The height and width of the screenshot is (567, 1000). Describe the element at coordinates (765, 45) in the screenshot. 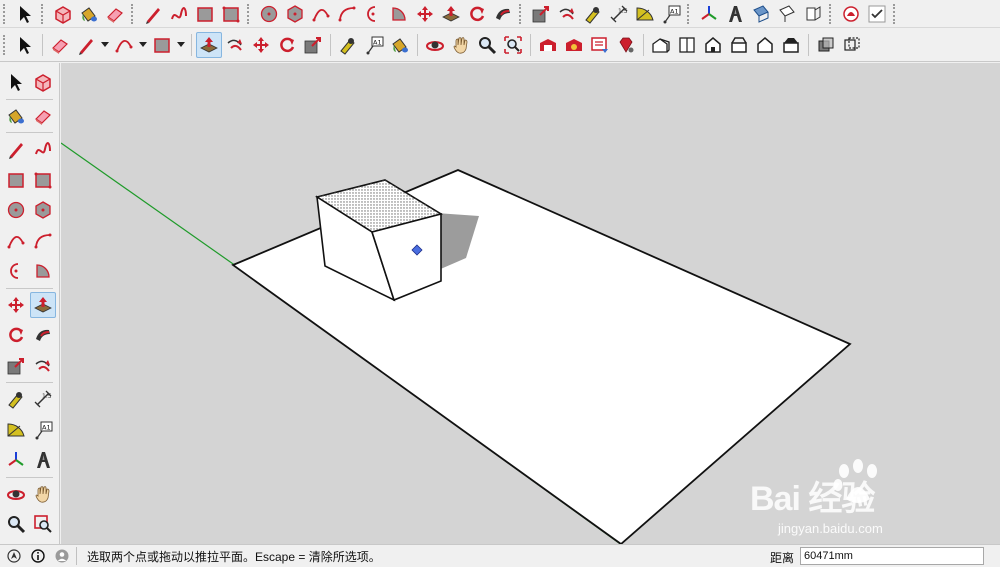

I see `back-view-tool-button` at that location.